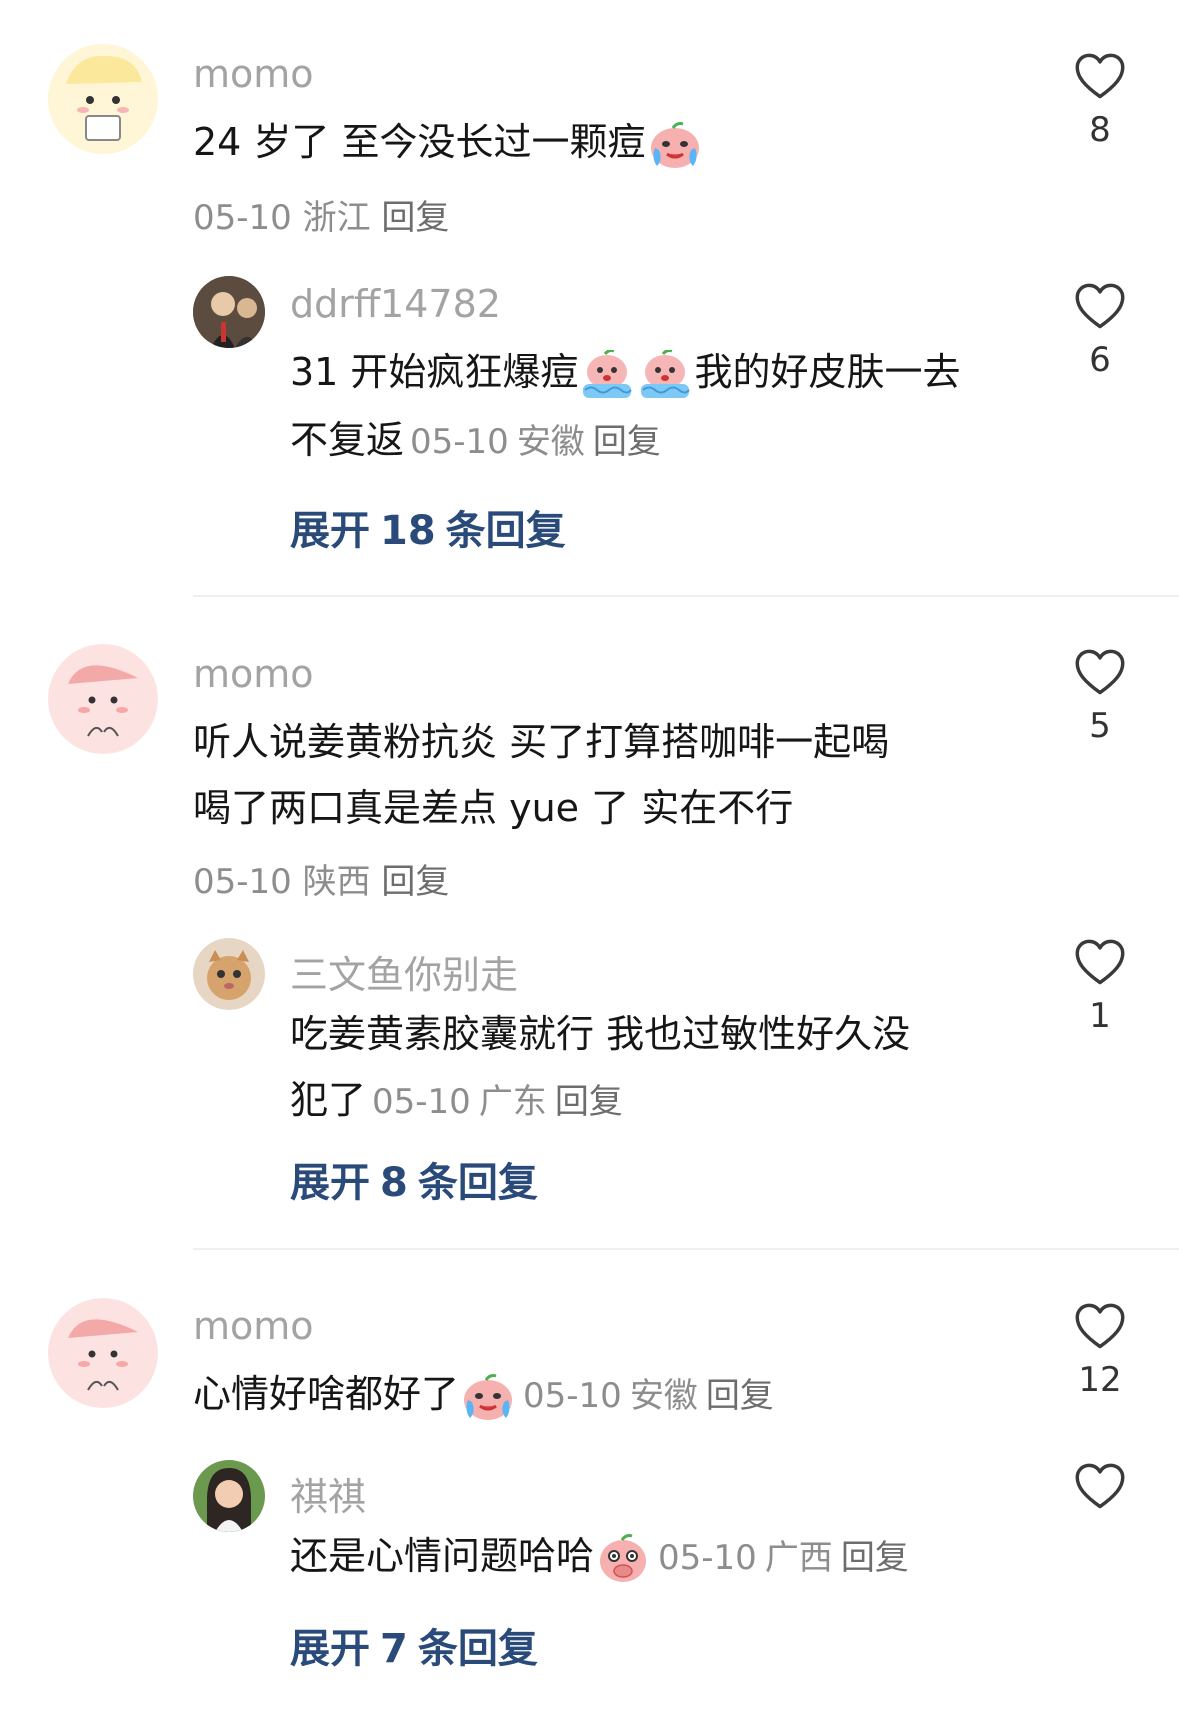 The height and width of the screenshot is (1715, 1179). I want to click on like-button: 5, so click(1100, 697).